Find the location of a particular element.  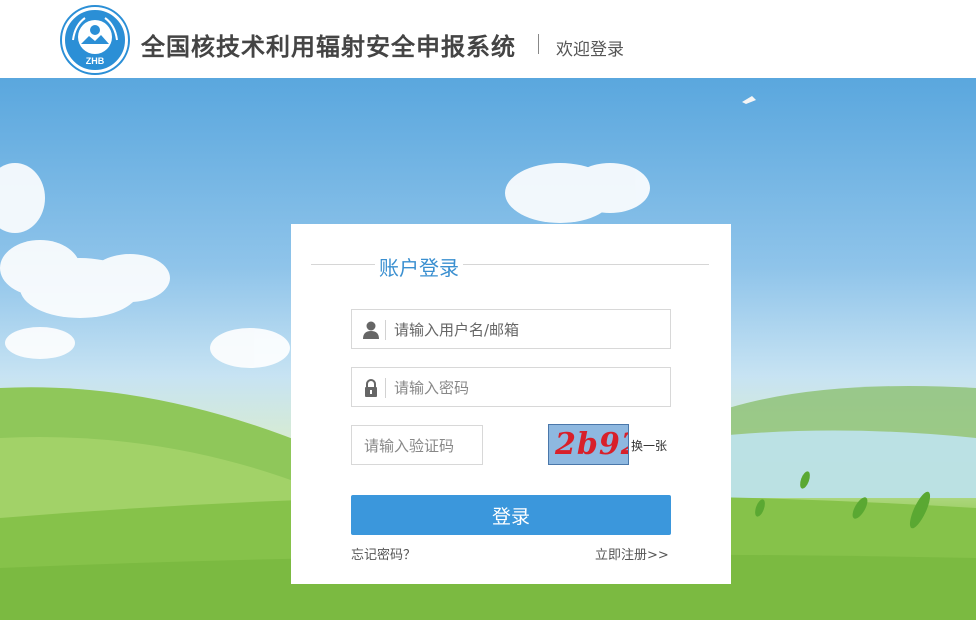

captcha-input is located at coordinates (420, 446).